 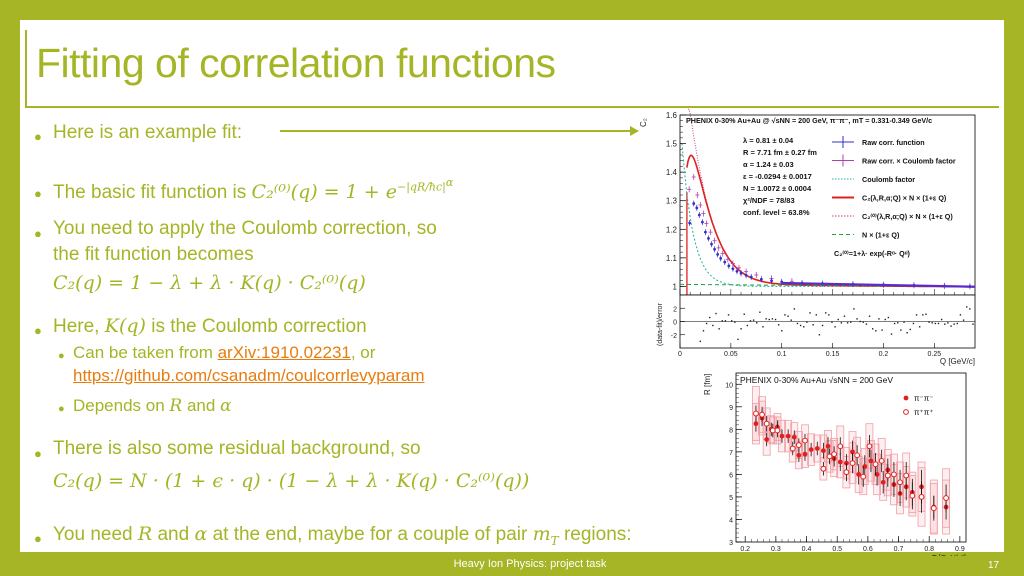 What do you see at coordinates (923, 398) in the screenshot?
I see `legend-label: π⁻π⁻` at bounding box center [923, 398].